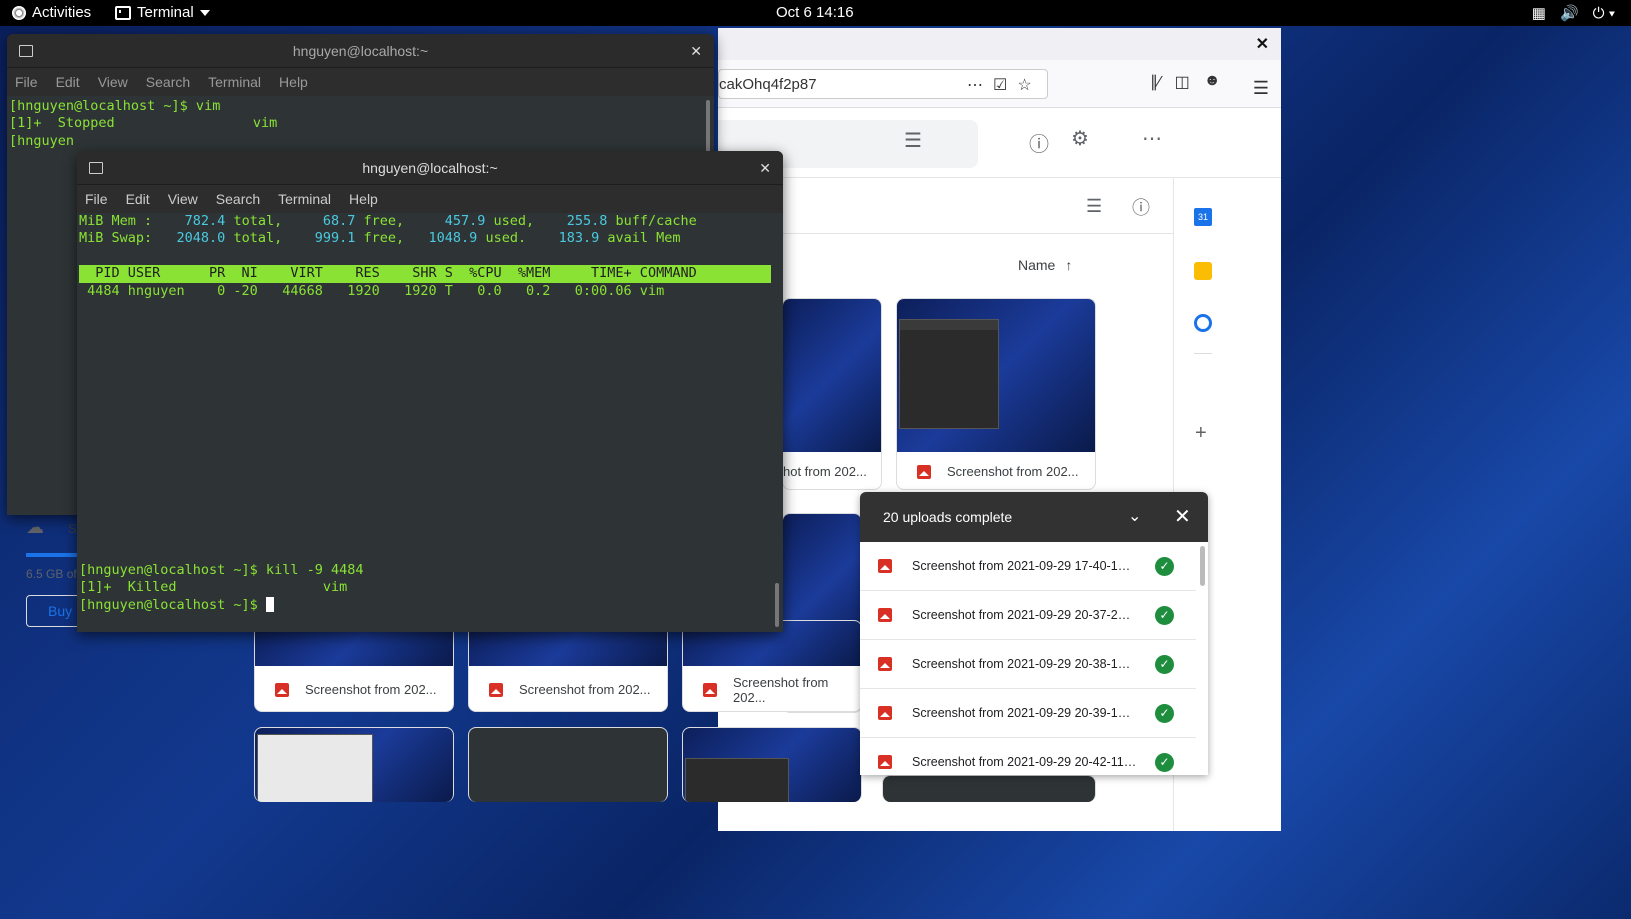  Describe the element at coordinates (1573, 13) in the screenshot. I see `system-menu: ▦ 🔊 ⏻ ▾` at that location.